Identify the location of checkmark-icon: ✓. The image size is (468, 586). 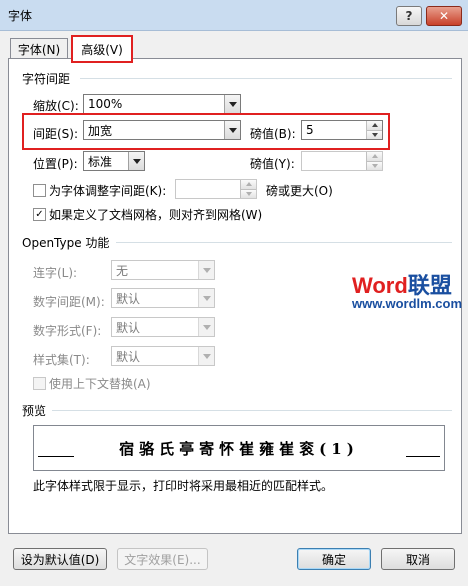
(39, 214).